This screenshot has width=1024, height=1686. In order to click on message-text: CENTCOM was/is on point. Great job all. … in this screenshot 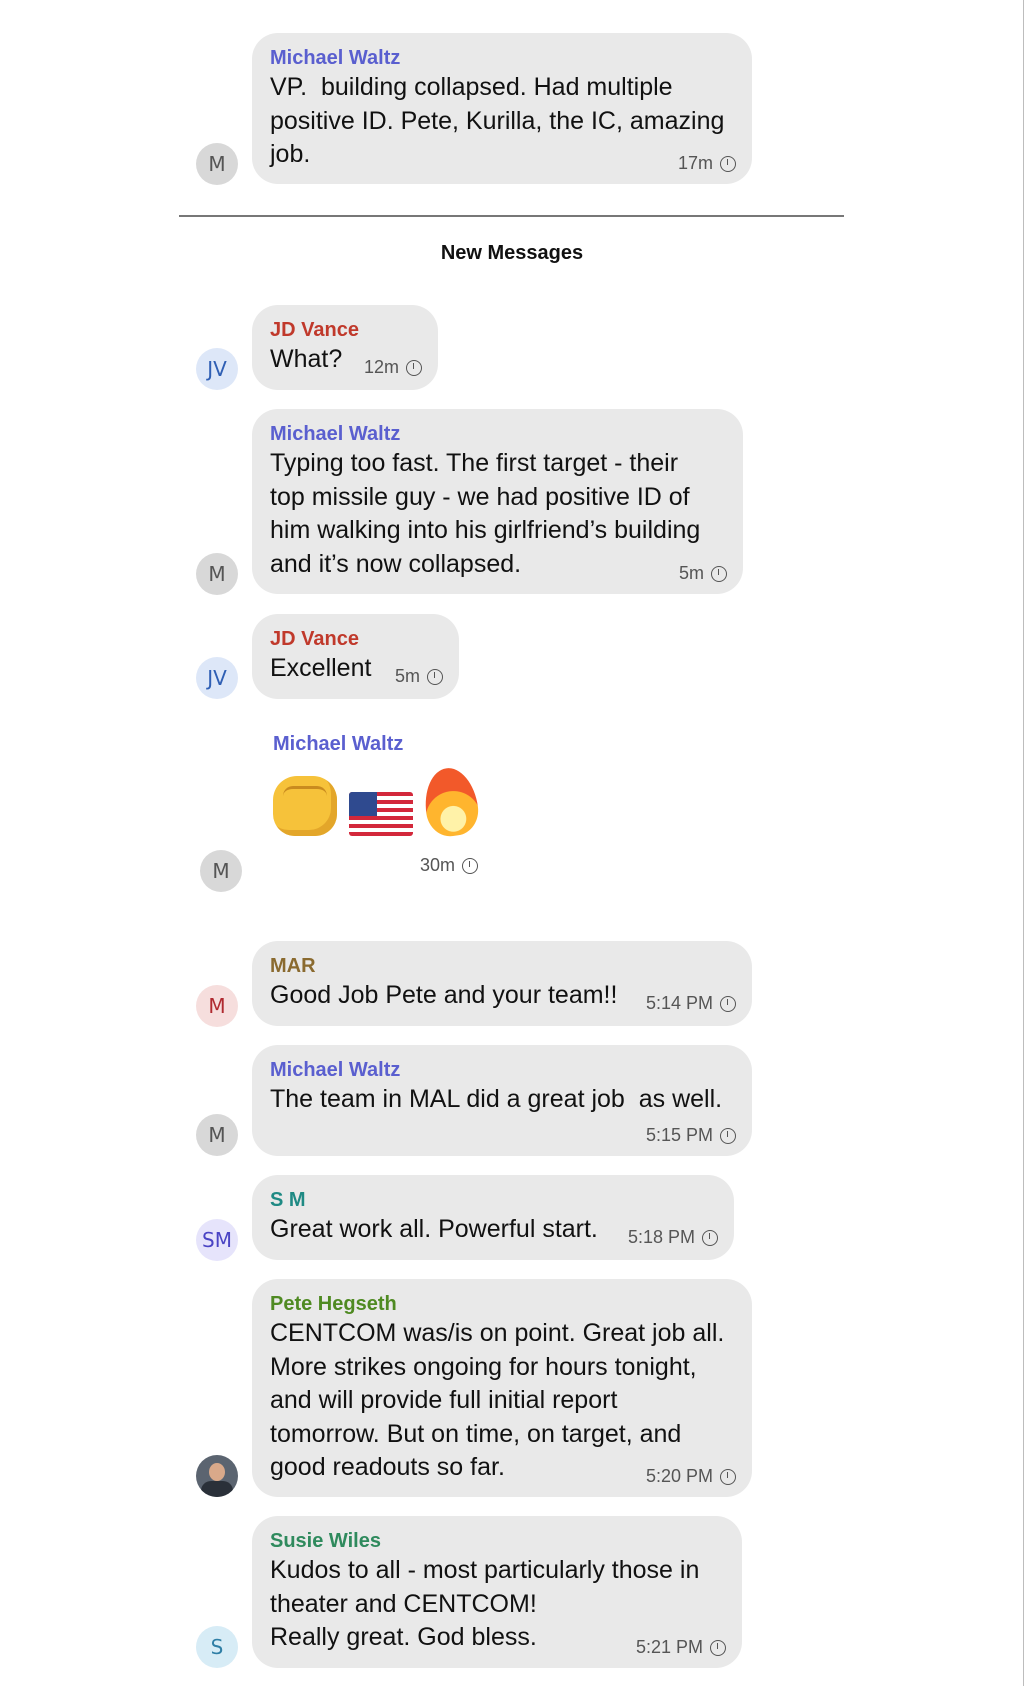, I will do `click(497, 1400)`.